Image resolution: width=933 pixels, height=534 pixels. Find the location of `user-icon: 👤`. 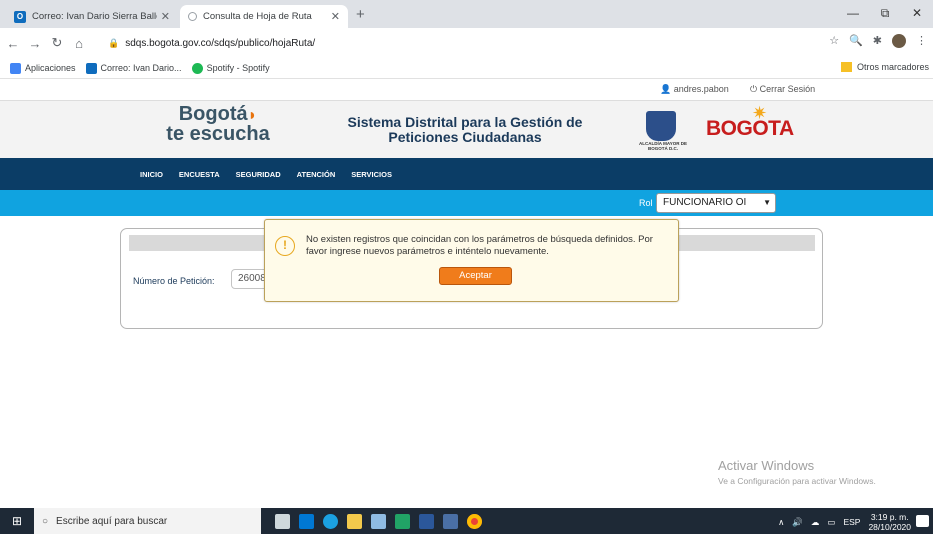

user-icon: 👤 is located at coordinates (667, 89).